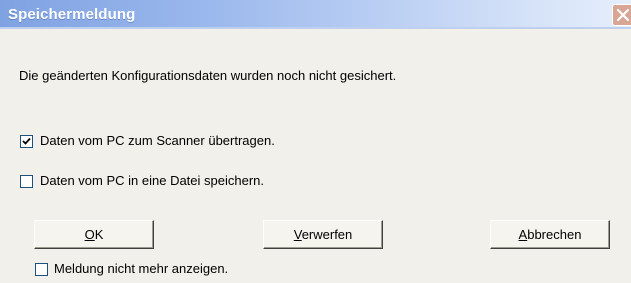 The width and height of the screenshot is (631, 283). I want to click on checkbox-dont-show-again, so click(41, 269).